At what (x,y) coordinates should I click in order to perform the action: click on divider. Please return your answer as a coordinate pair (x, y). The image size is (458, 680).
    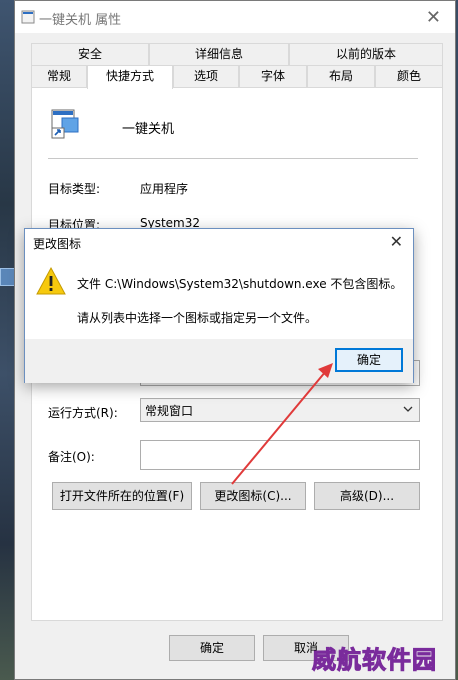
    Looking at the image, I should click on (233, 158).